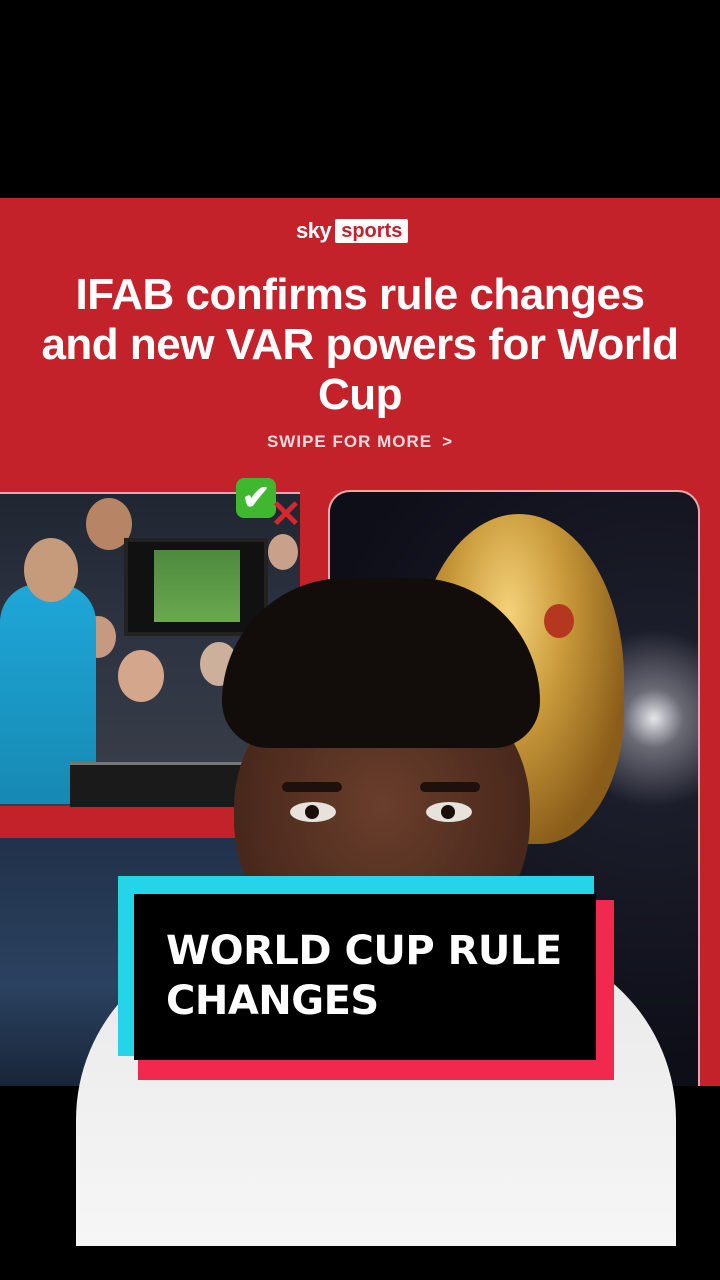  I want to click on presenter-hair, so click(381, 663).